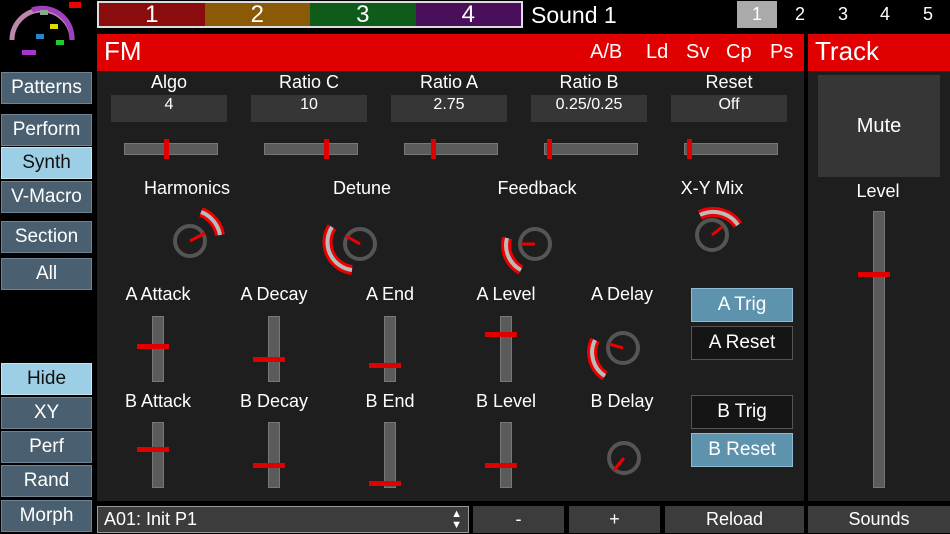  What do you see at coordinates (506, 294) in the screenshot?
I see `a-row-label-3: A Level` at bounding box center [506, 294].